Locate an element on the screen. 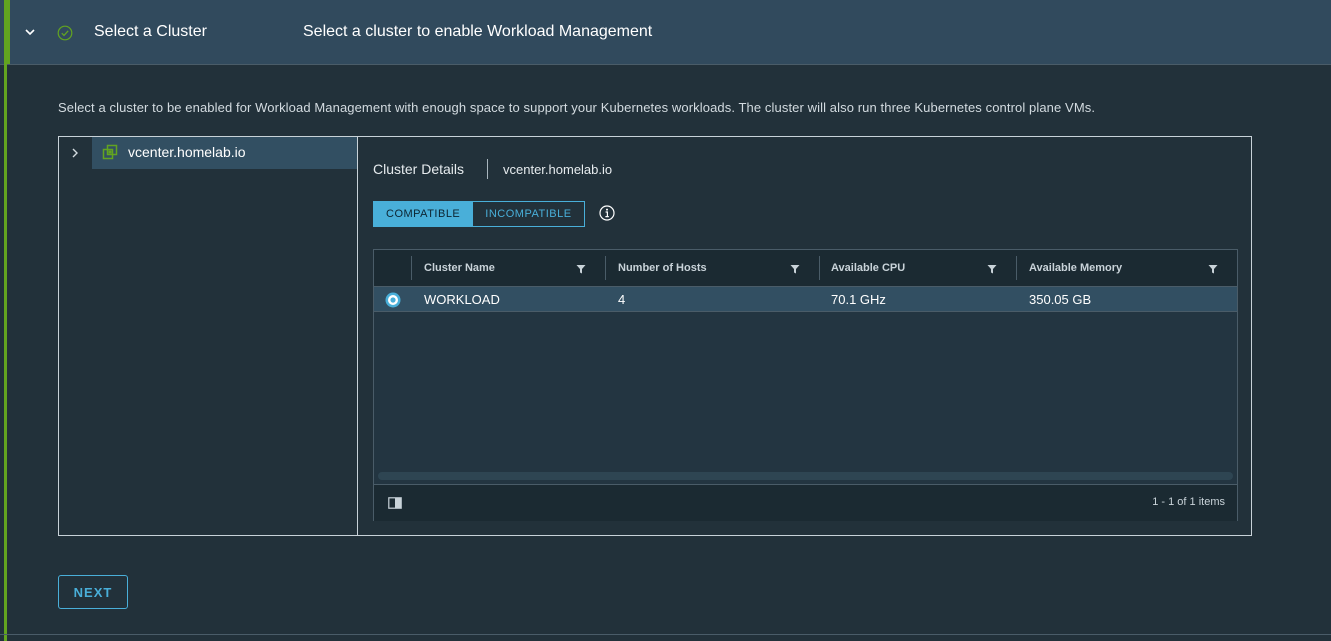 This screenshot has width=1331, height=641. tree-expand-icon is located at coordinates (75, 153).